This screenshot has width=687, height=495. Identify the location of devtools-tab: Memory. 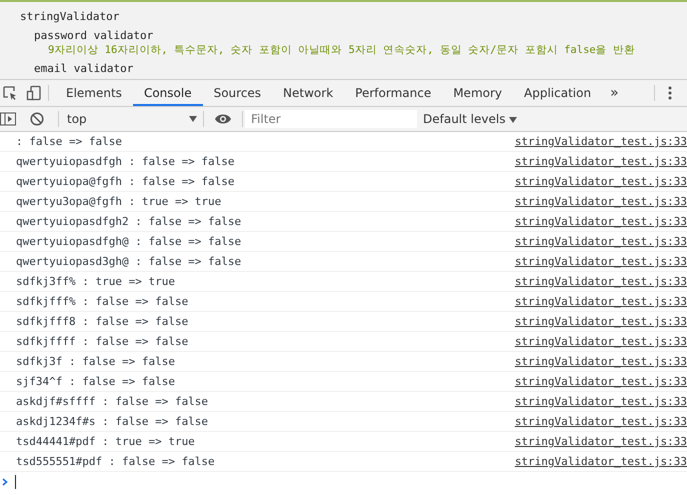
(478, 93).